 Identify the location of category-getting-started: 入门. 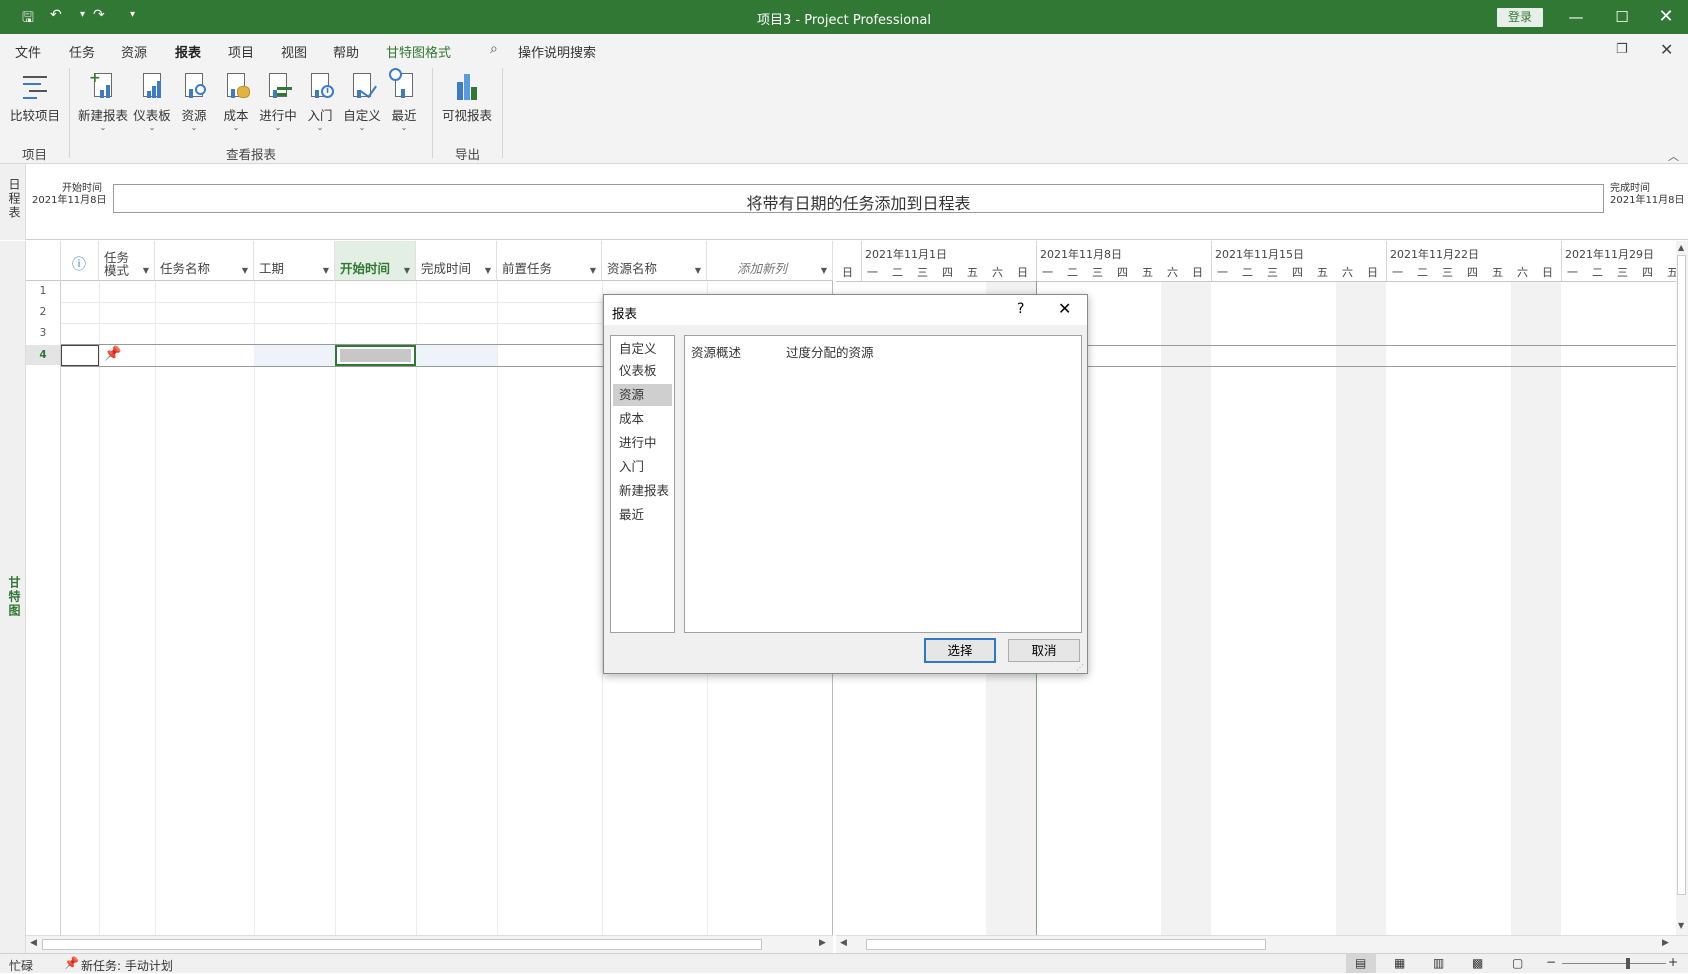
(642, 467).